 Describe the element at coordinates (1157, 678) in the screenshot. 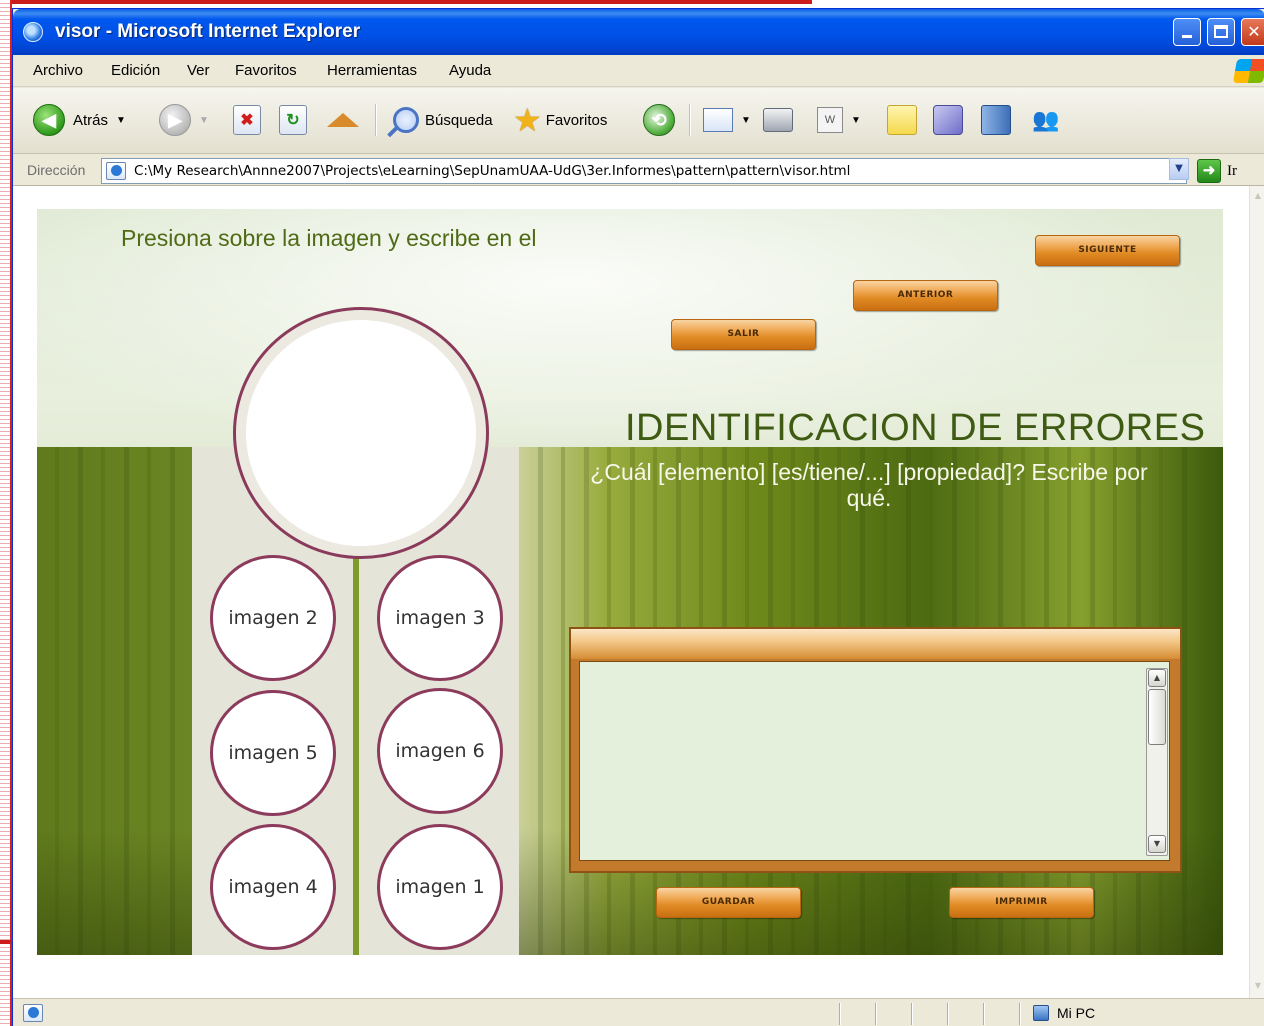

I see `scroll-up-icon: ▲` at that location.